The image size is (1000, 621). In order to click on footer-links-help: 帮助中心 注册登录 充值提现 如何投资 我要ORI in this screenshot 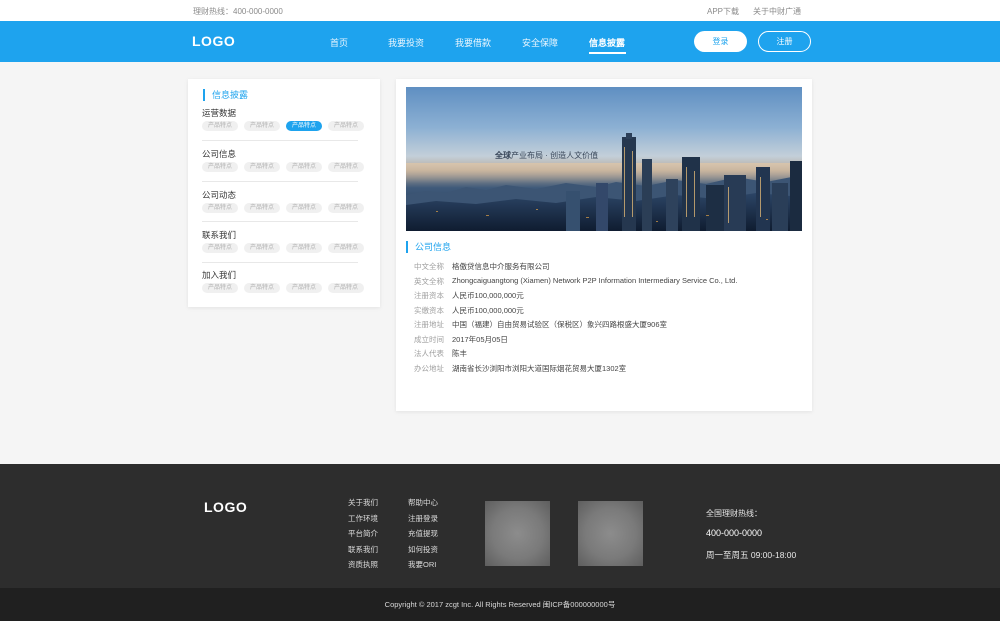, I will do `click(423, 536)`.